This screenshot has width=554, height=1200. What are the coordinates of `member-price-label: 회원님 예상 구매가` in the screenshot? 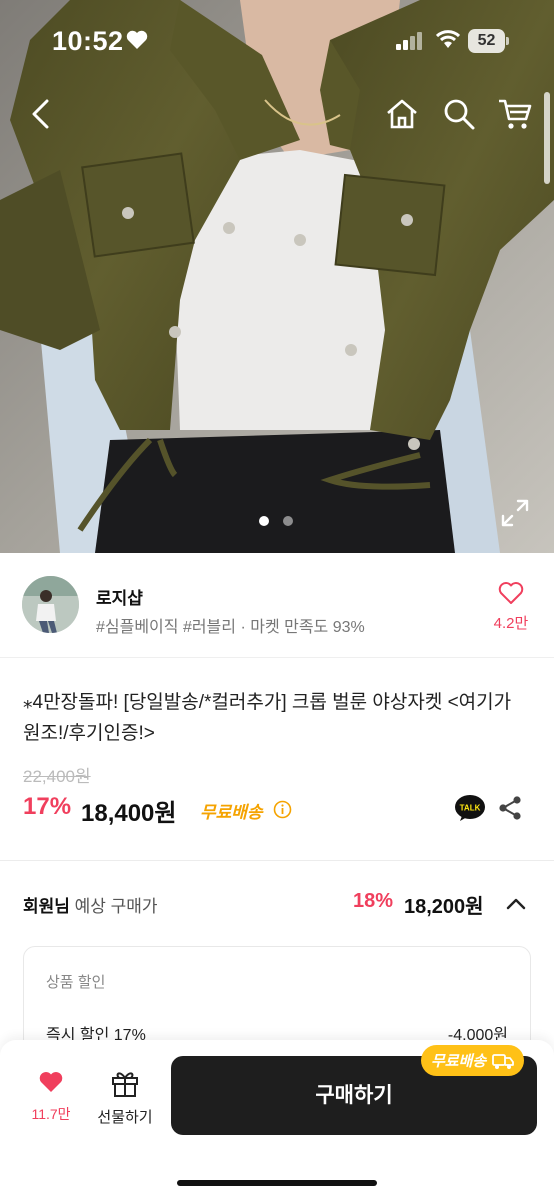 It's located at (90, 904).